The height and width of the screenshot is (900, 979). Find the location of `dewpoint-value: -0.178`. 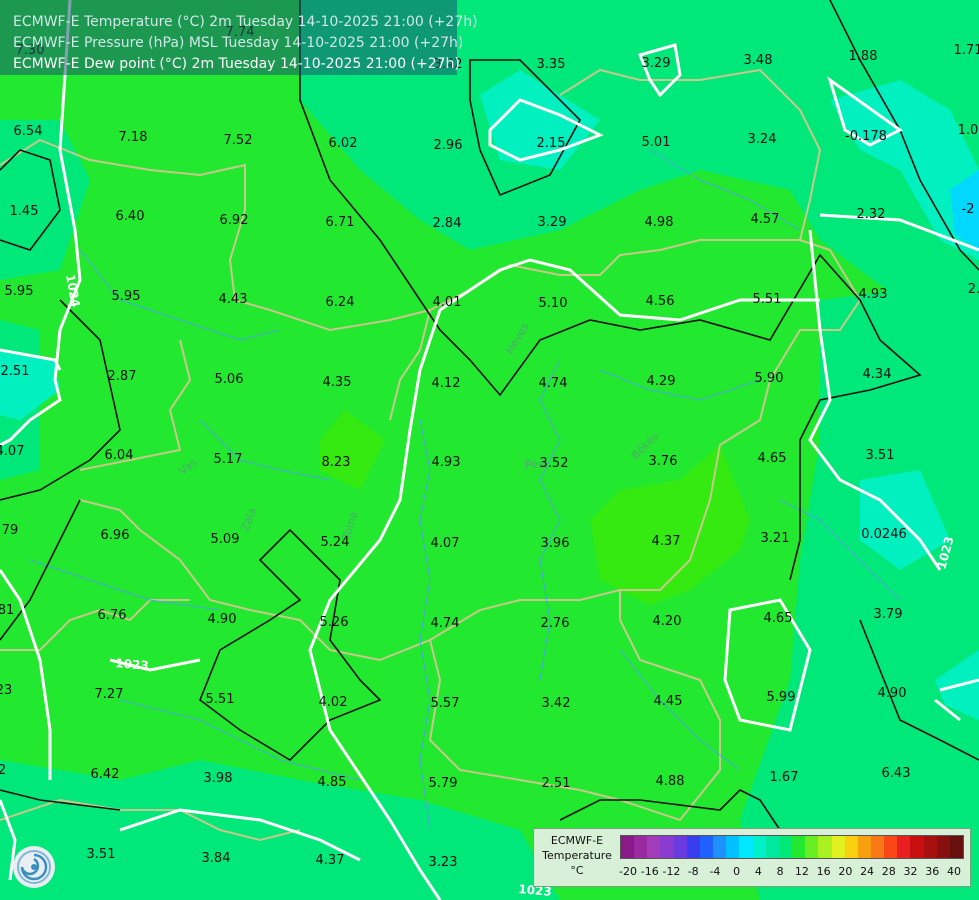

dewpoint-value: -0.178 is located at coordinates (866, 136).